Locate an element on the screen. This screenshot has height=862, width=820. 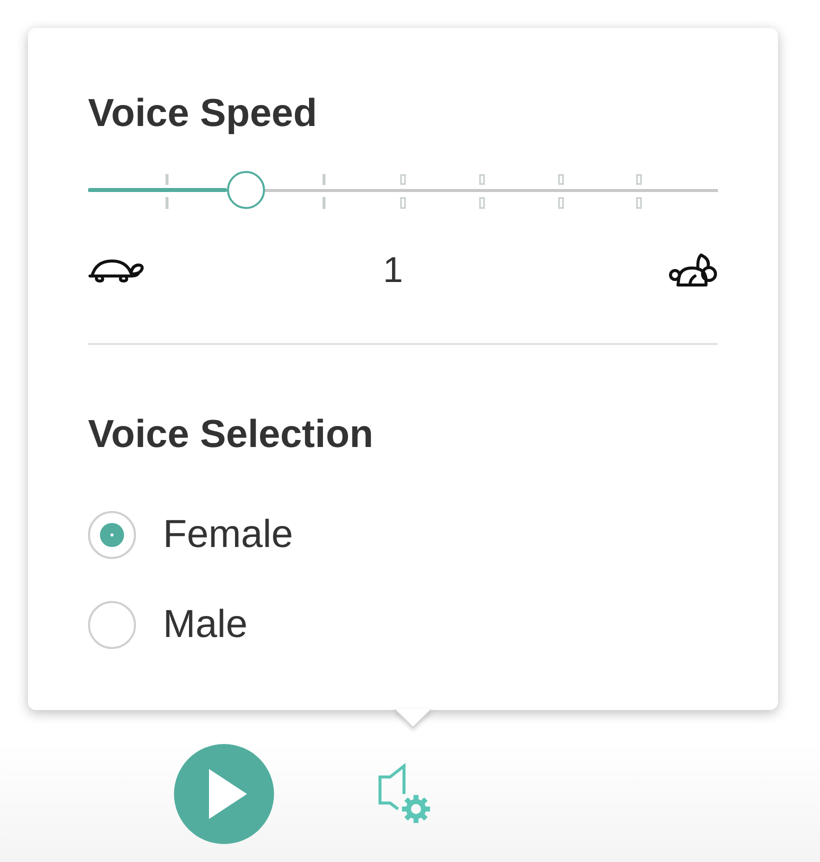
speed-value: 1 is located at coordinates (393, 269).